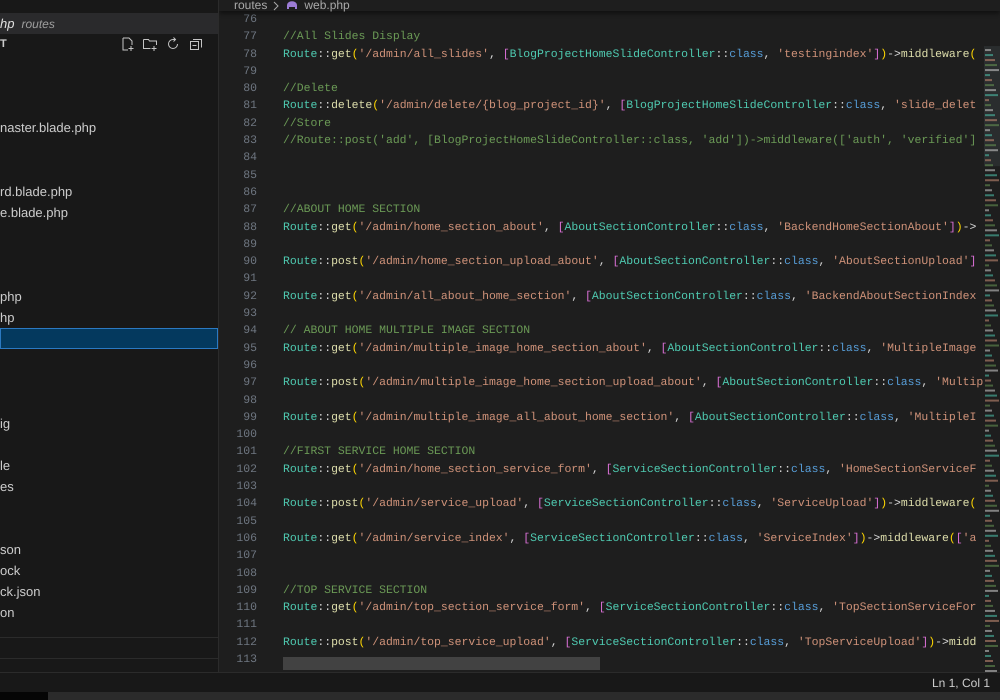 This screenshot has width=1000, height=700. I want to click on line-number: 95, so click(249, 348).